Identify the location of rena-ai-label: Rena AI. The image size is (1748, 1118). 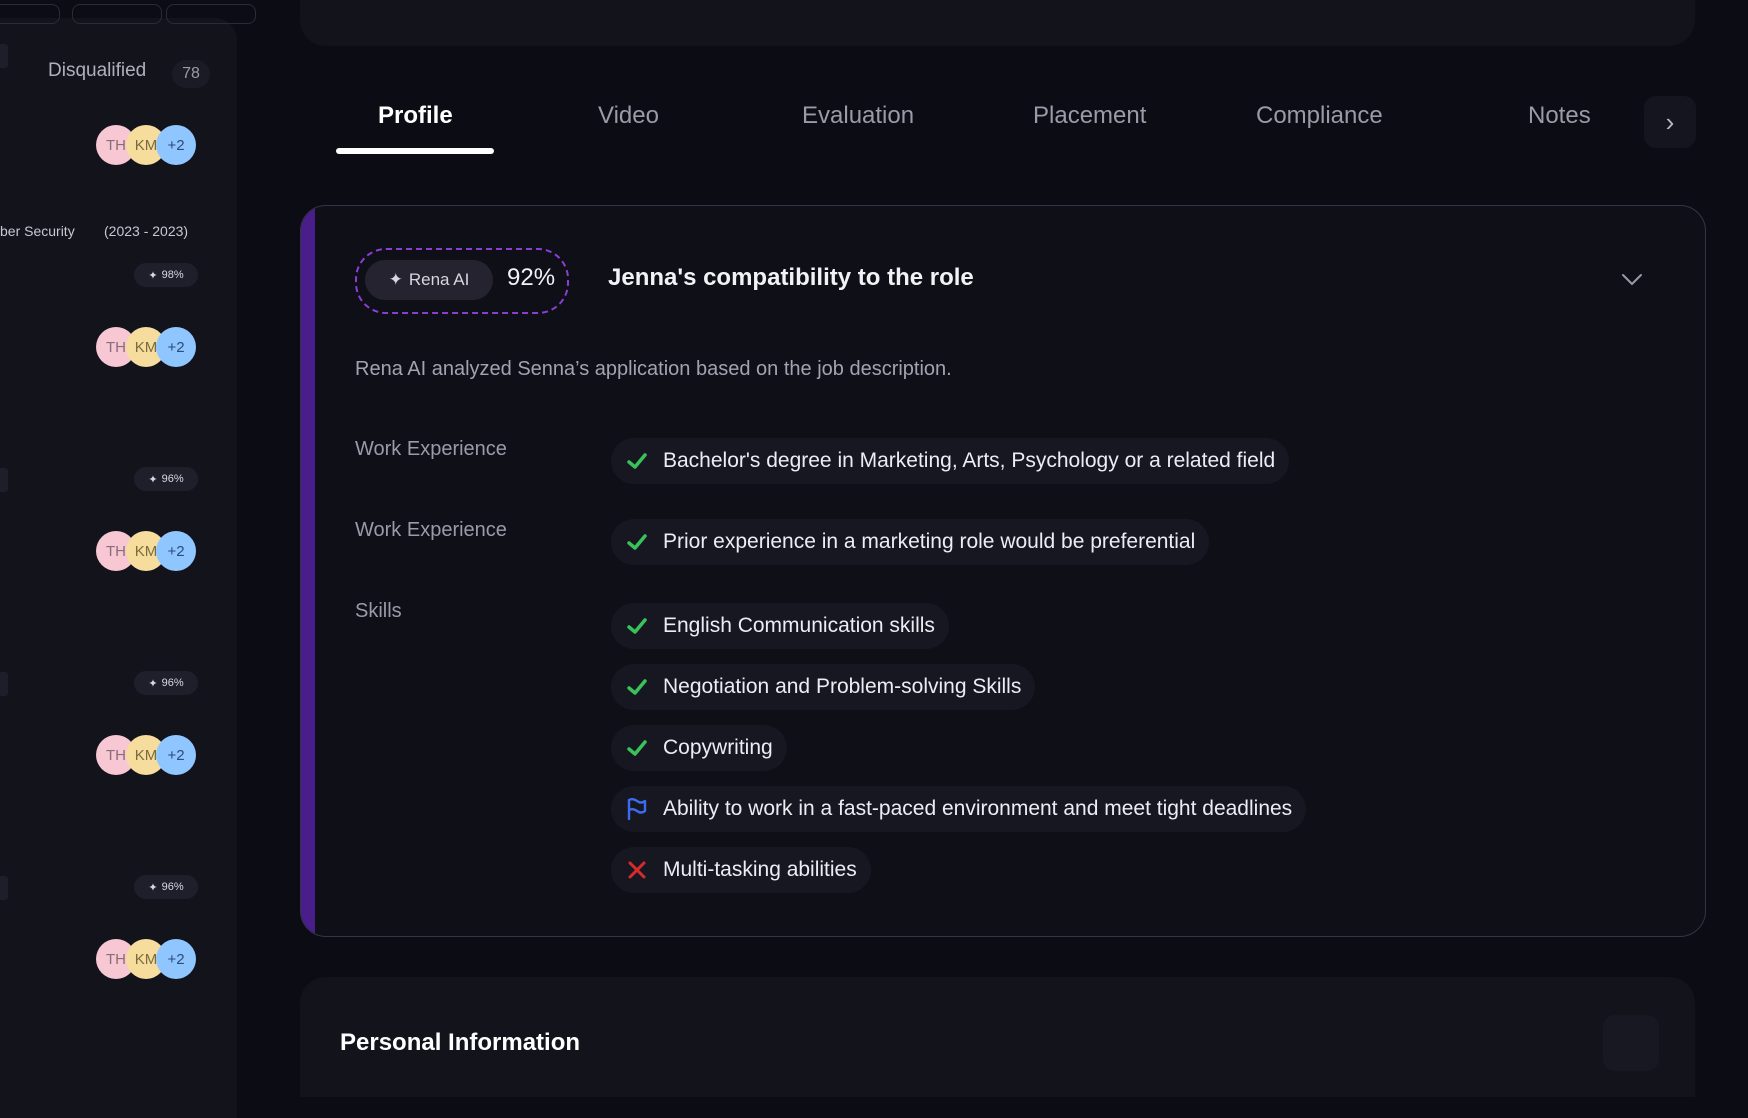
(439, 279).